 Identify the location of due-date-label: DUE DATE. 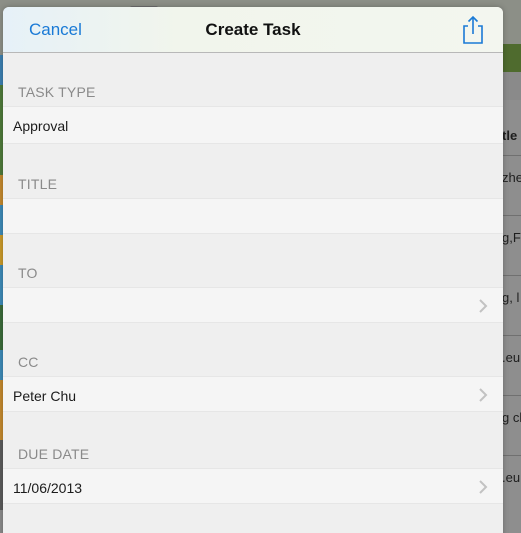
(54, 454).